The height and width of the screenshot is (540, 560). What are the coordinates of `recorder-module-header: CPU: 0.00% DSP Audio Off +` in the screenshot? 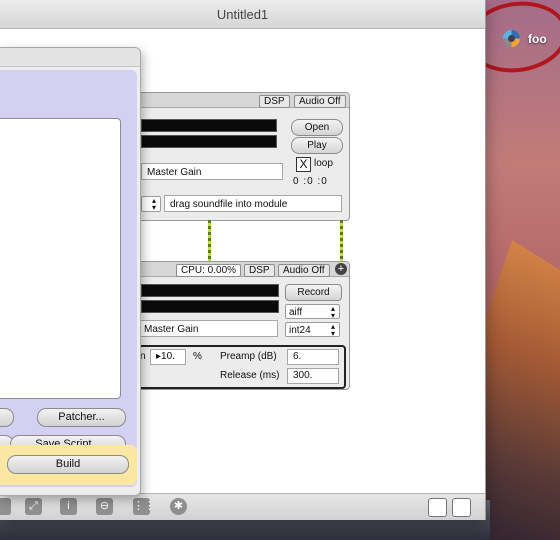 It's located at (240, 269).